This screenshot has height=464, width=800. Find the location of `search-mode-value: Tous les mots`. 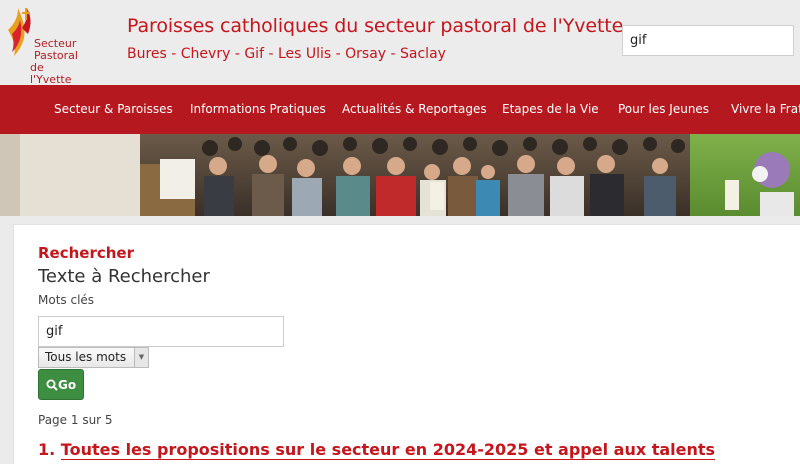

search-mode-value: Tous les mots is located at coordinates (86, 357).